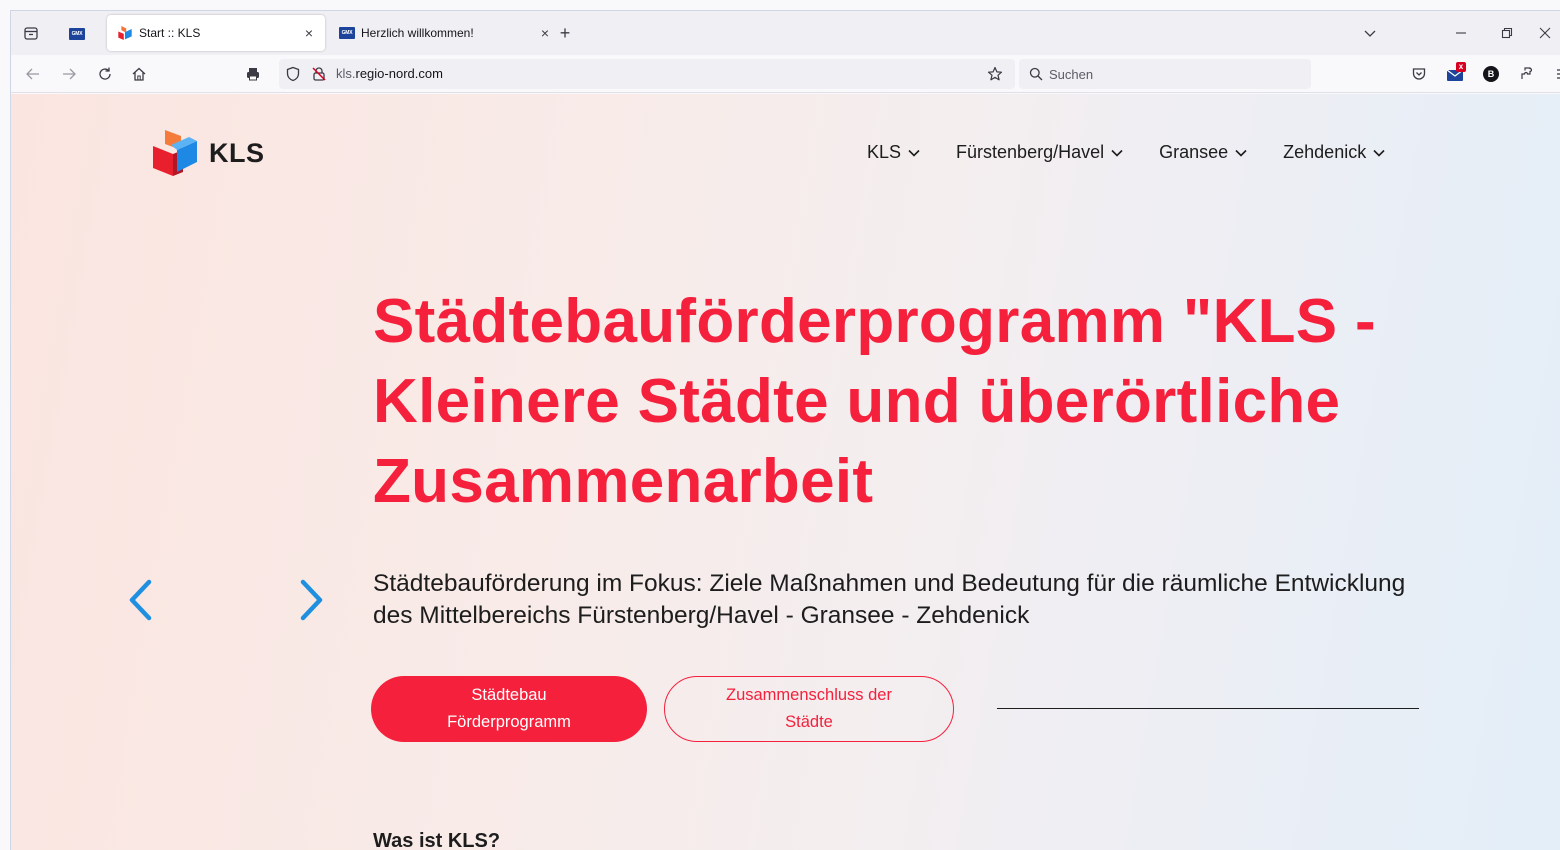 The height and width of the screenshot is (850, 1560). What do you see at coordinates (312, 600) in the screenshot?
I see `slider-next-arrow-icon` at bounding box center [312, 600].